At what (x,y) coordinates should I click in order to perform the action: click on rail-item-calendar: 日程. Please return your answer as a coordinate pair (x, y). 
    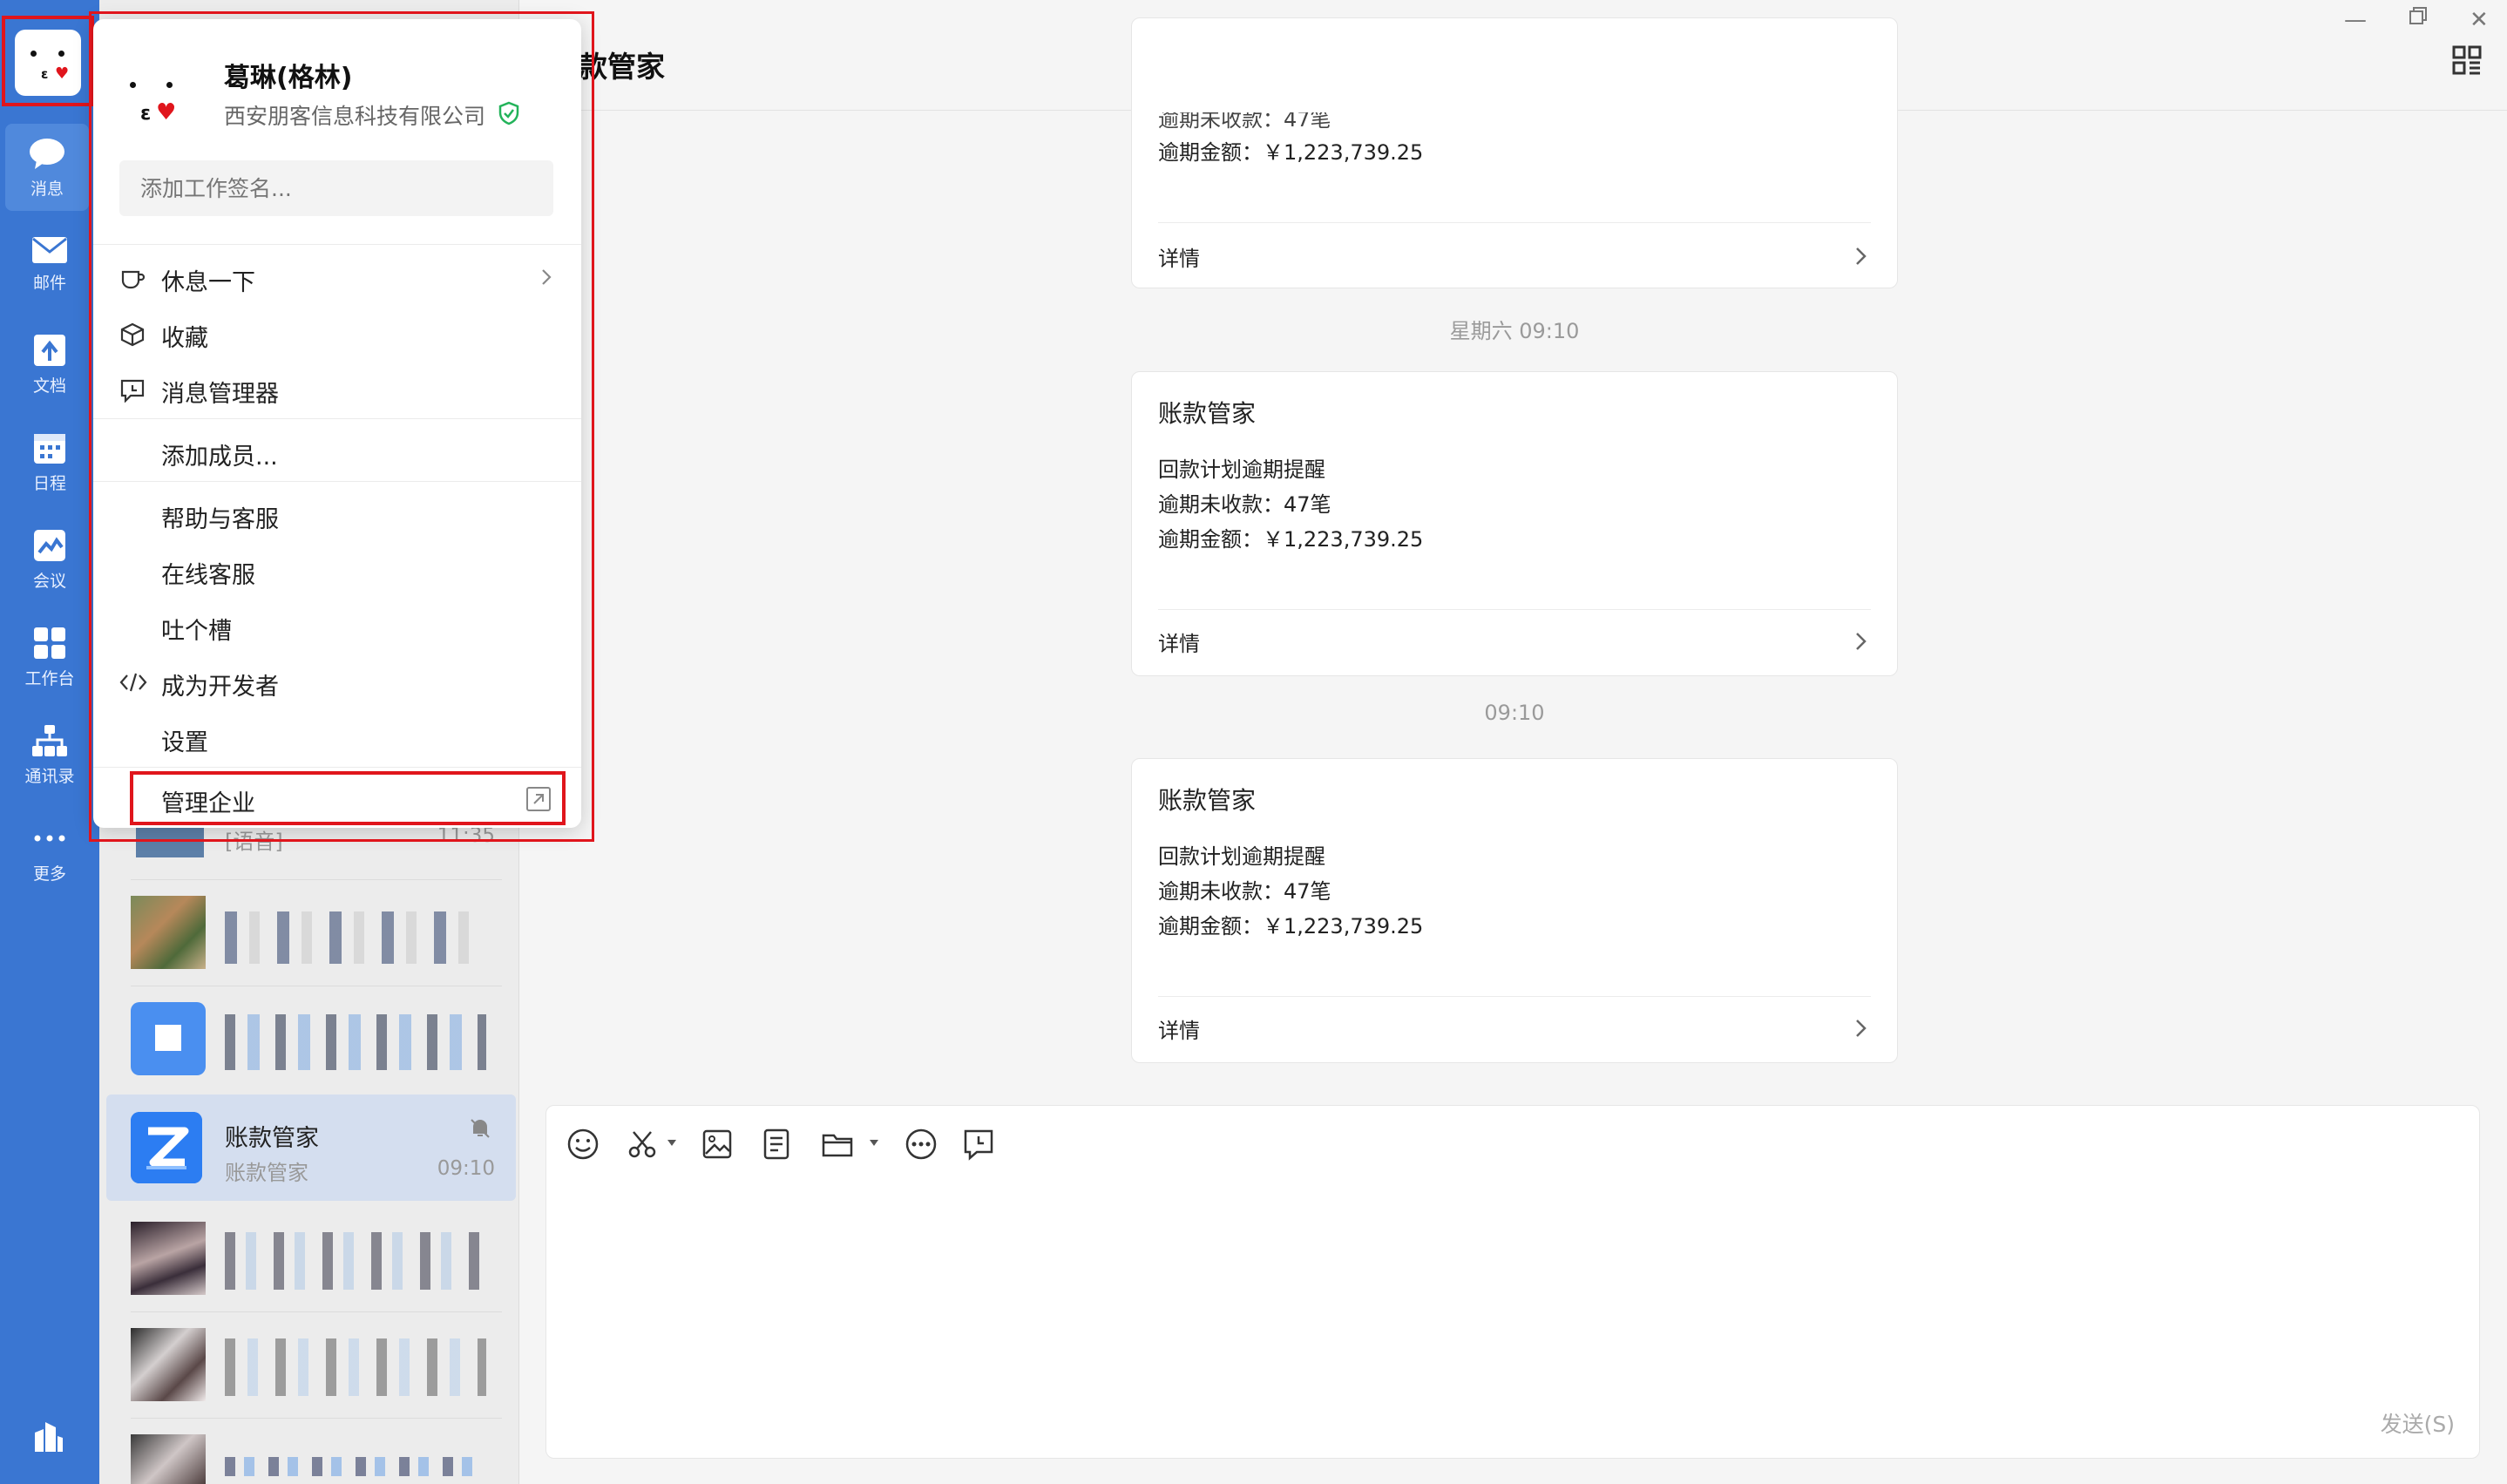
    Looking at the image, I should click on (49, 461).